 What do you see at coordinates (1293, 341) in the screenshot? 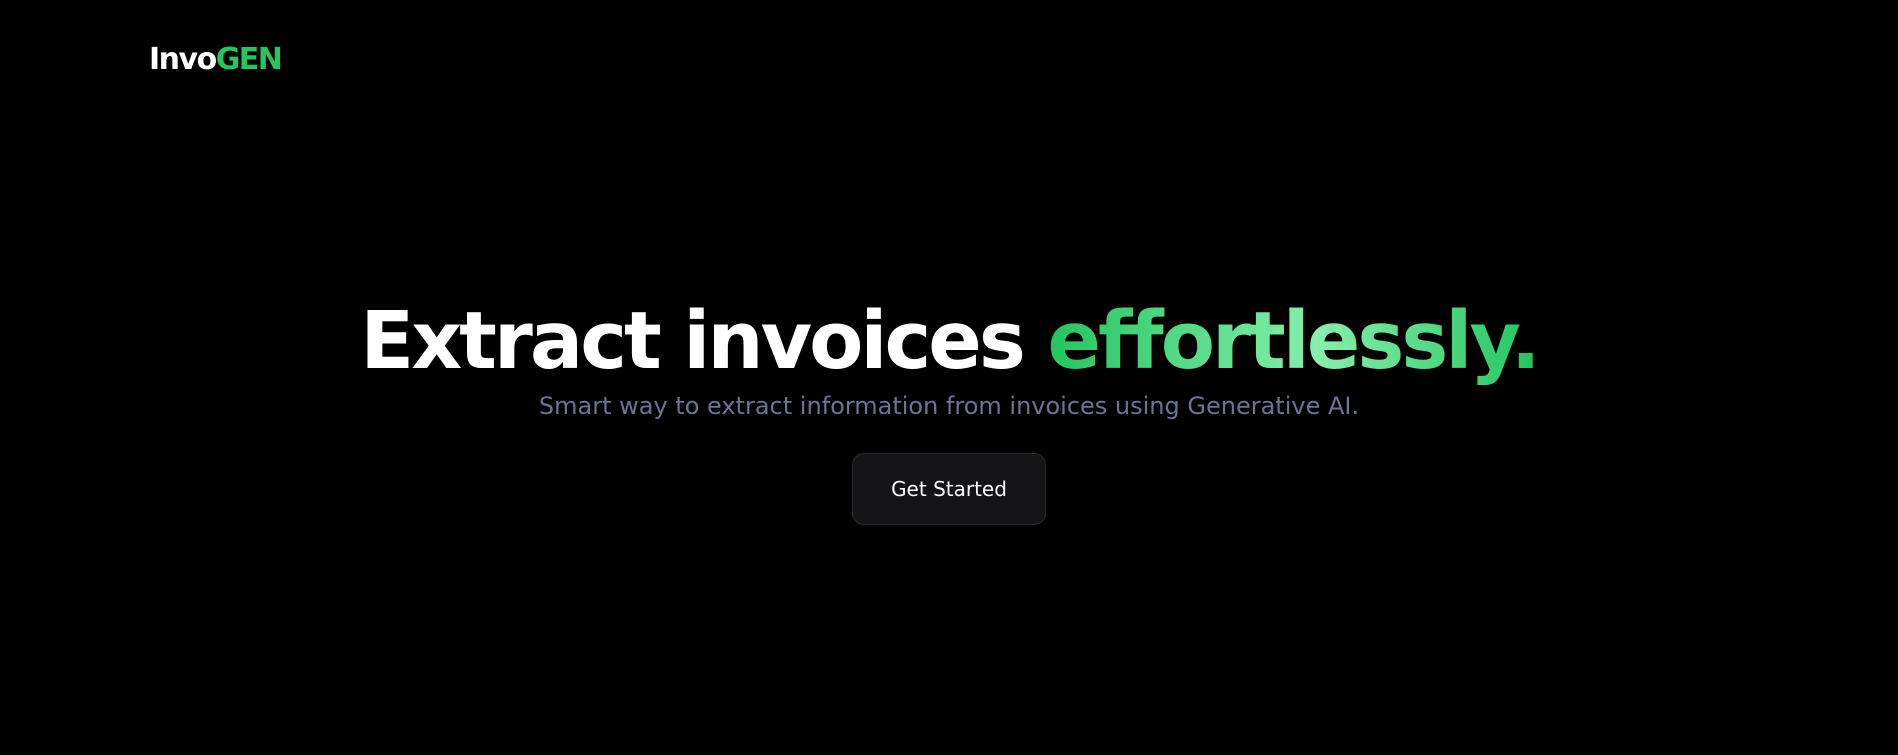
I see `headline-accent-text: effortlessly.` at bounding box center [1293, 341].